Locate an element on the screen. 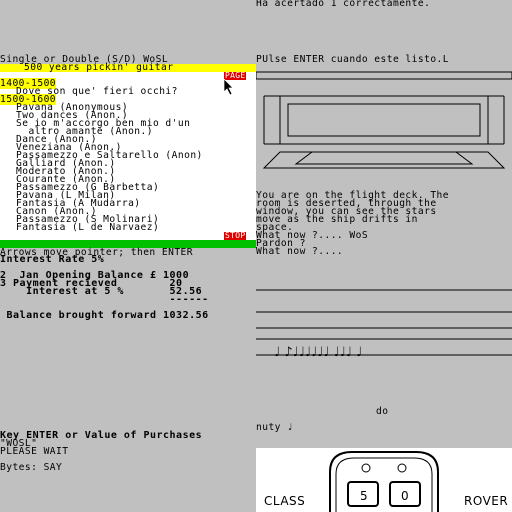 Image resolution: width=512 pixels, height=512 pixels. menu-header: 500 years pickin' guitar is located at coordinates (128, 67).